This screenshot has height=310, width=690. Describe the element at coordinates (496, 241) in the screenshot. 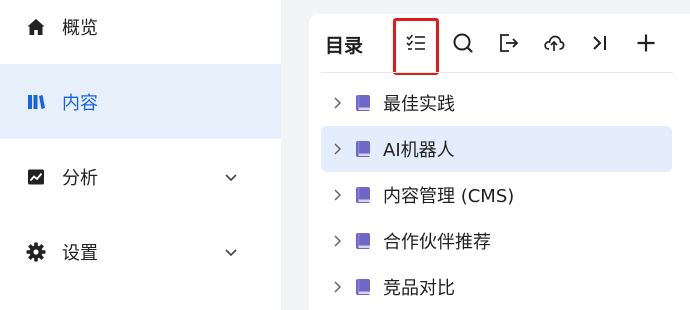

I see `tree-item: 合作伙伴推荐` at that location.